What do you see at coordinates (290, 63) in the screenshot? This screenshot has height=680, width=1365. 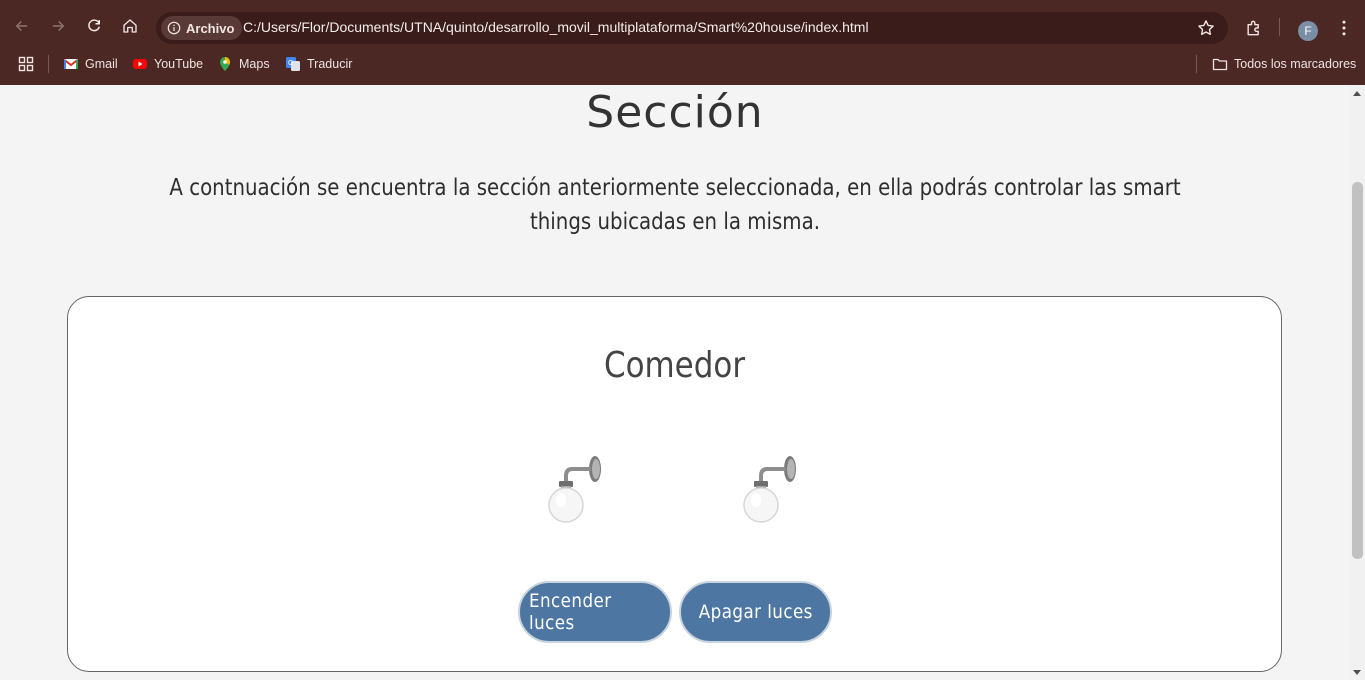 I see `svg-text: G` at bounding box center [290, 63].